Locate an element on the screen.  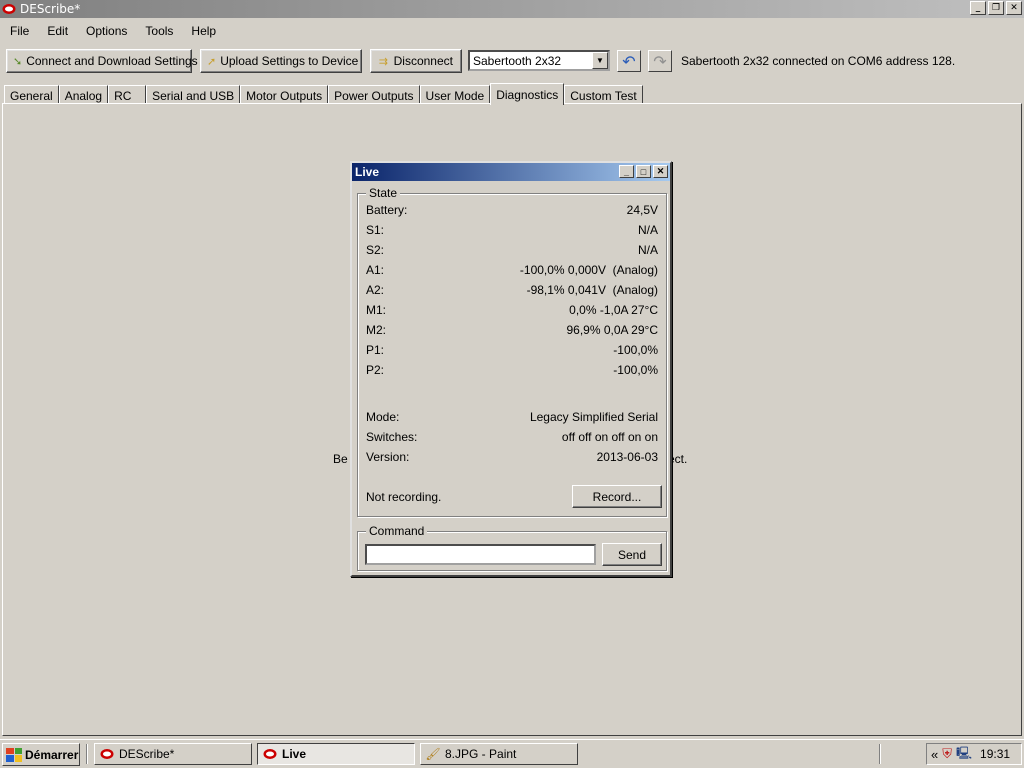
system-tray: « ⛨ 🖳 19:31 is located at coordinates (974, 754).